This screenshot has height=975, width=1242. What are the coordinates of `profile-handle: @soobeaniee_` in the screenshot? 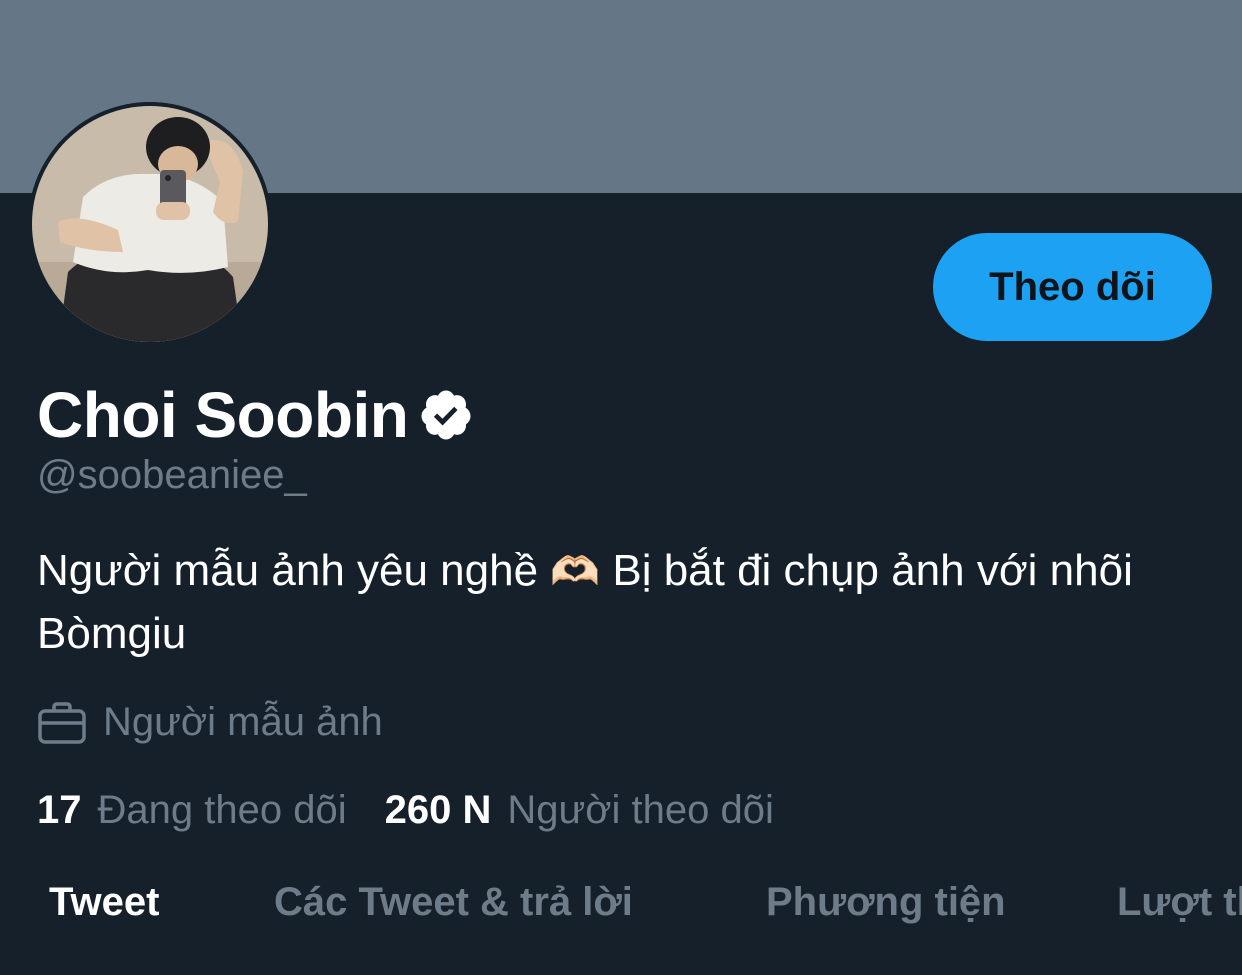 It's located at (172, 475).